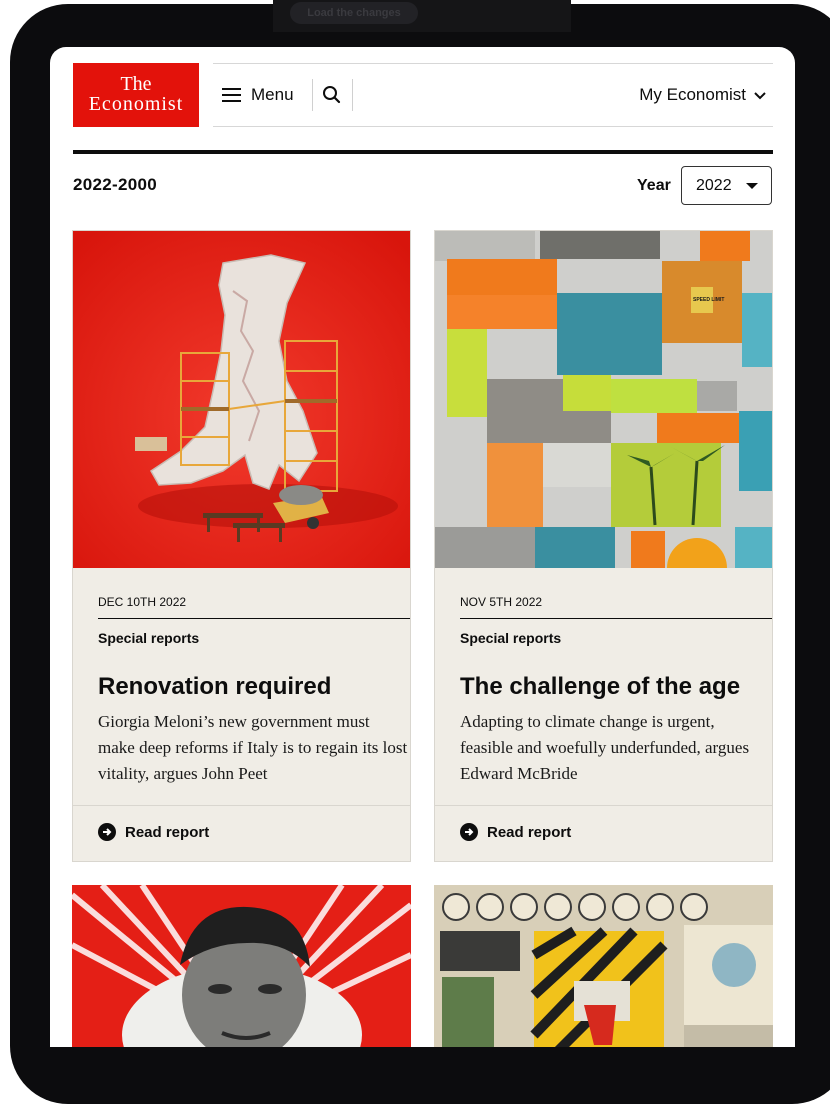  I want to click on menu-icon, so click(231, 95).